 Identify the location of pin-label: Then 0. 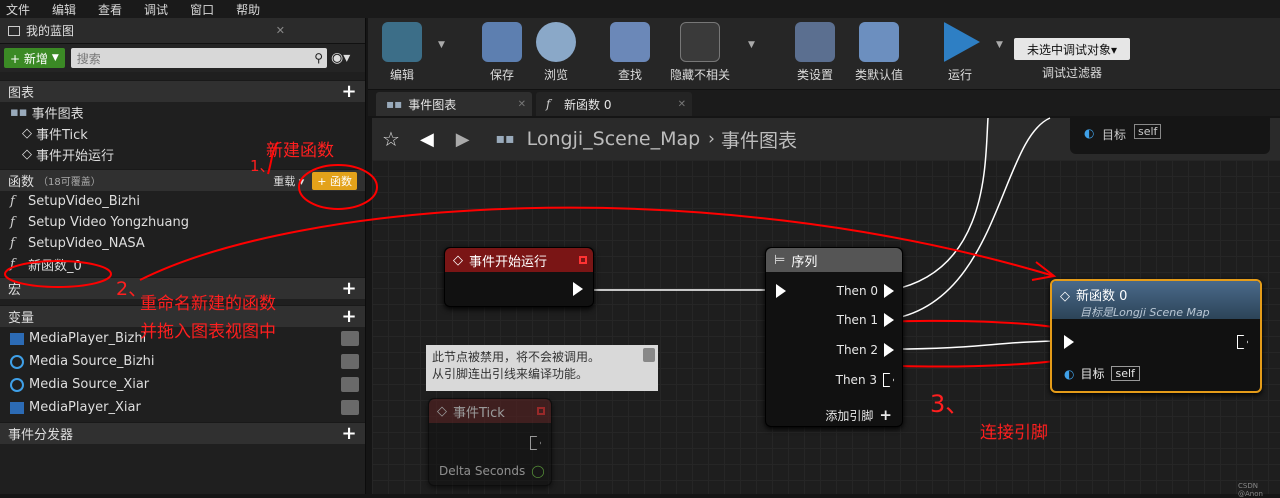
(857, 291).